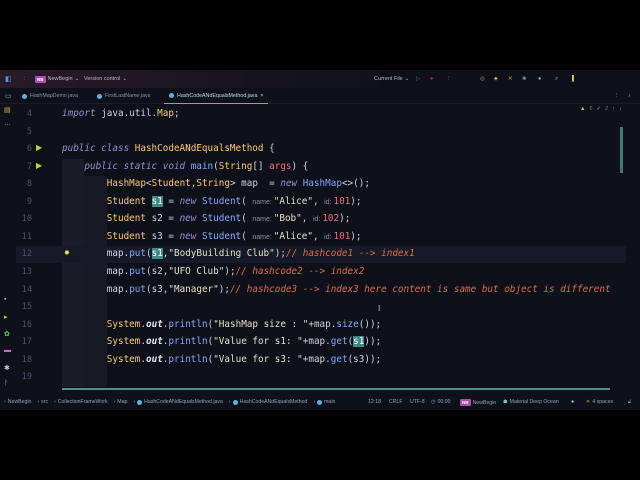 This screenshot has width=640, height=480. What do you see at coordinates (258, 359) in the screenshot?
I see `code-token: "Value for s3: "` at bounding box center [258, 359].